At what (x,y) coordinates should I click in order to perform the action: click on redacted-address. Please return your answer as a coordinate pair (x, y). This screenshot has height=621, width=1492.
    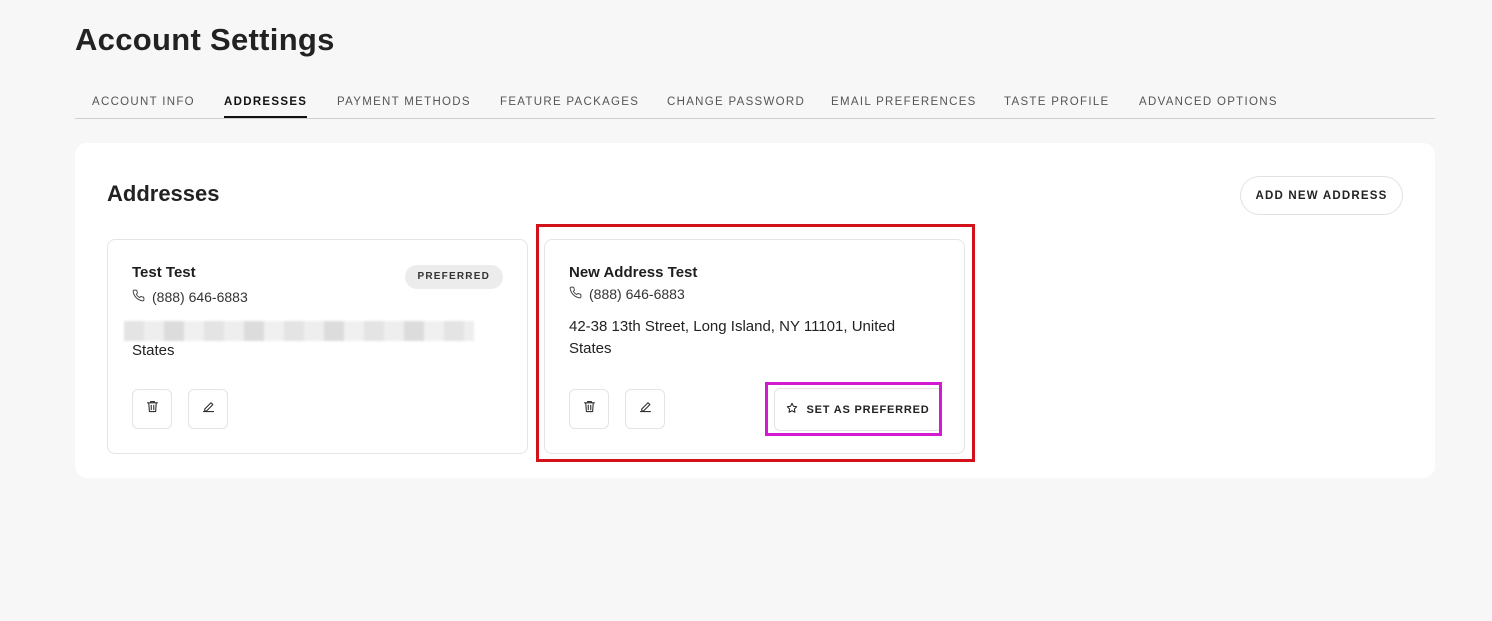
    Looking at the image, I should click on (299, 331).